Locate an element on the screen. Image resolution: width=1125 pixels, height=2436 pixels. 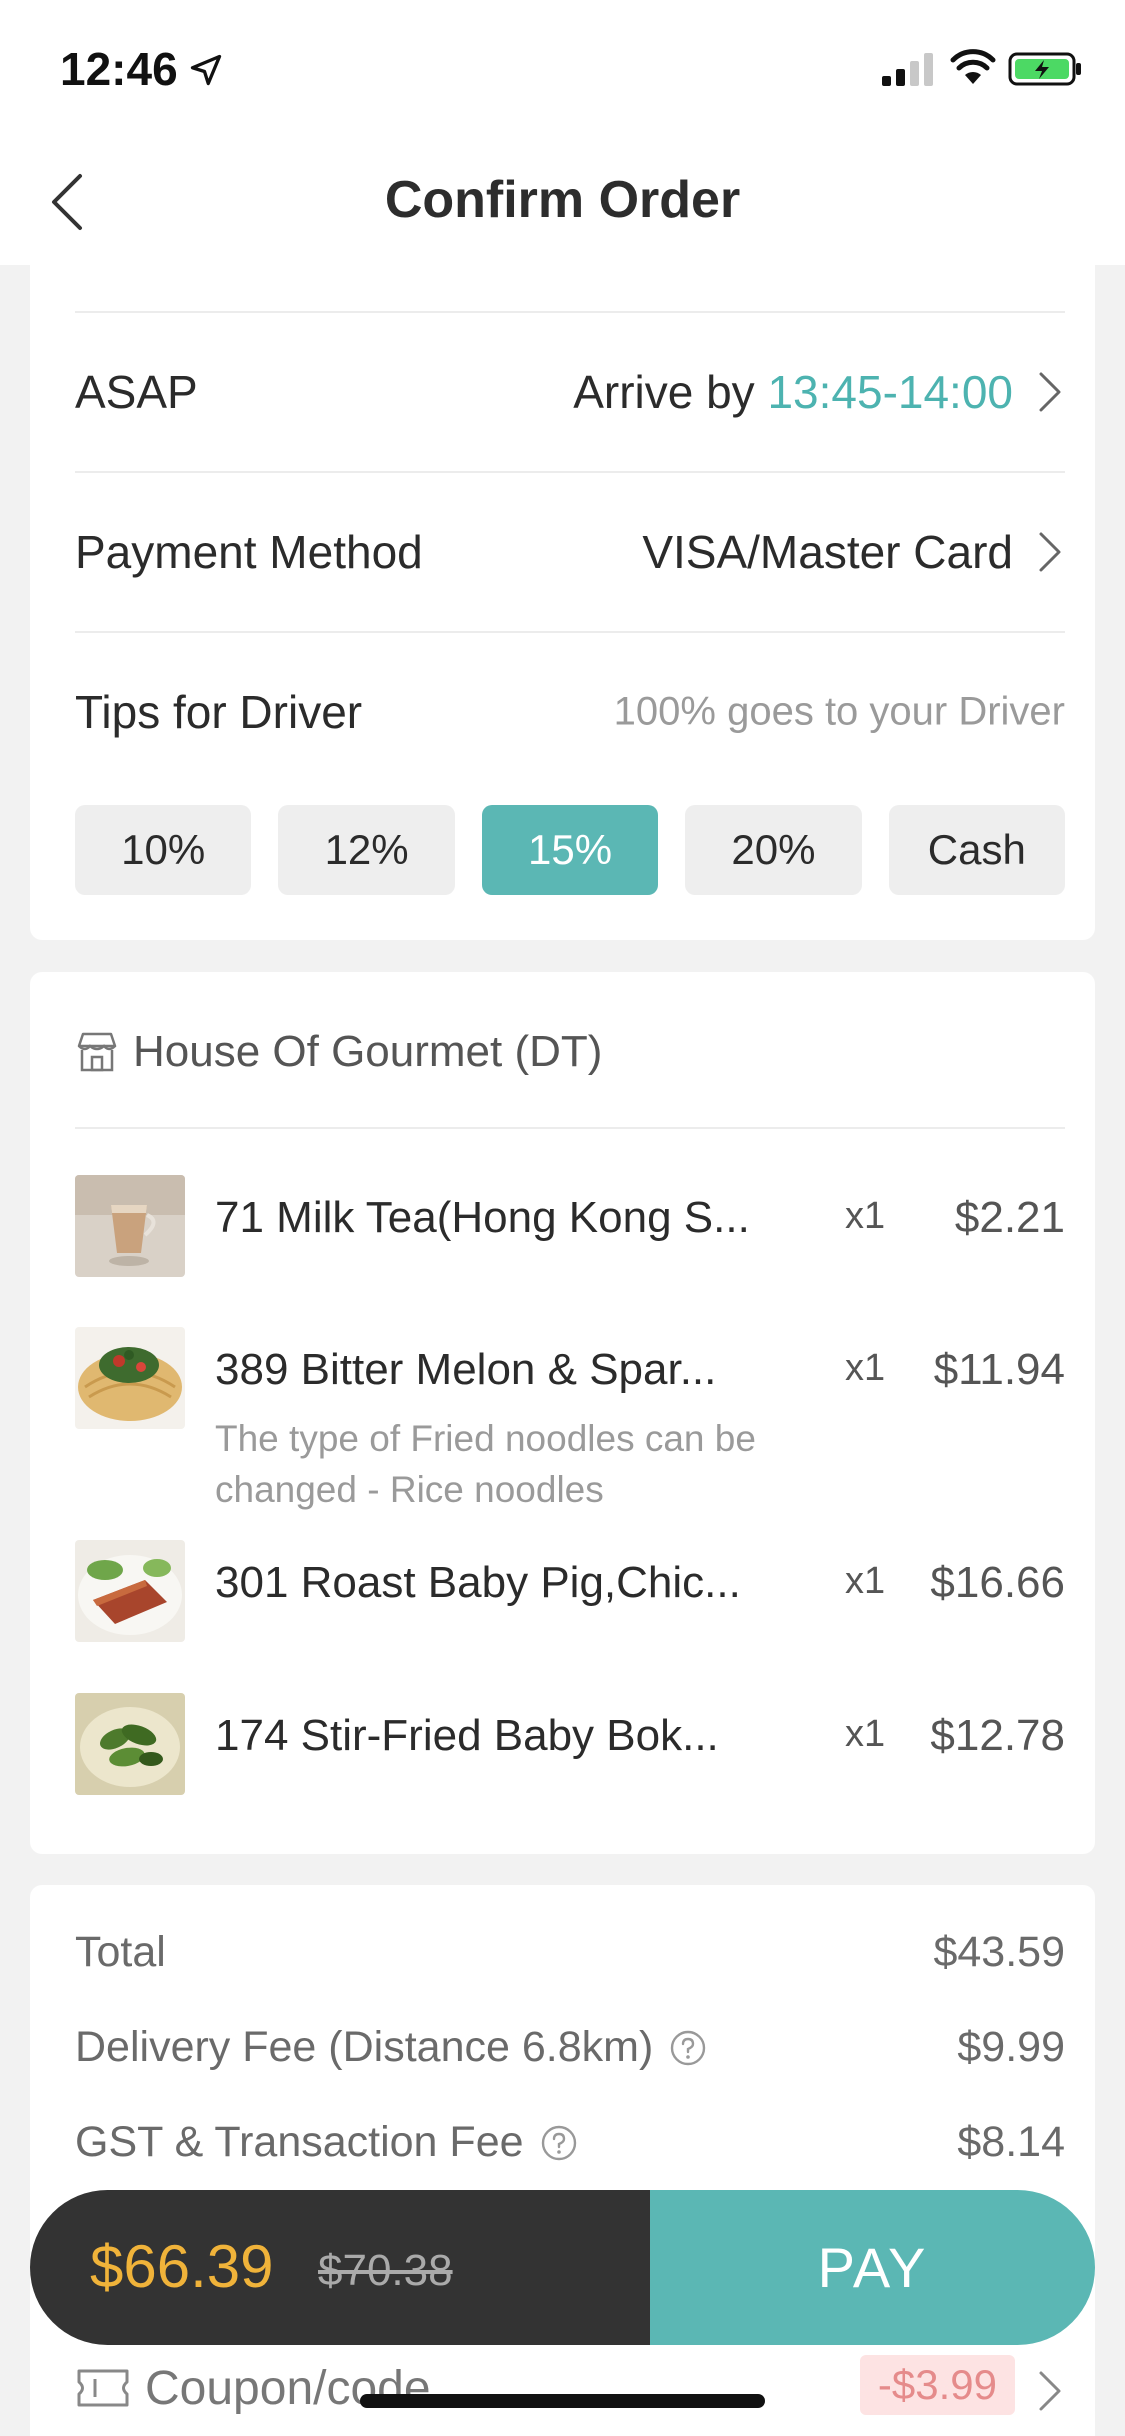
list-item: 174 Stir-Fried Baby Bok... x1 $12.78 is located at coordinates (570, 1748).